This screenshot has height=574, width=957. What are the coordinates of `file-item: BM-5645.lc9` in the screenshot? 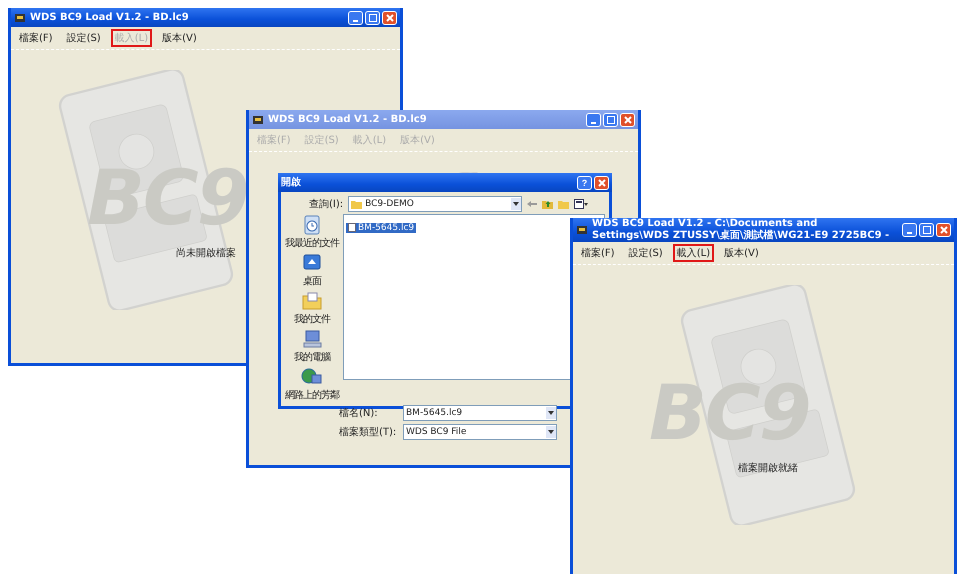 It's located at (381, 227).